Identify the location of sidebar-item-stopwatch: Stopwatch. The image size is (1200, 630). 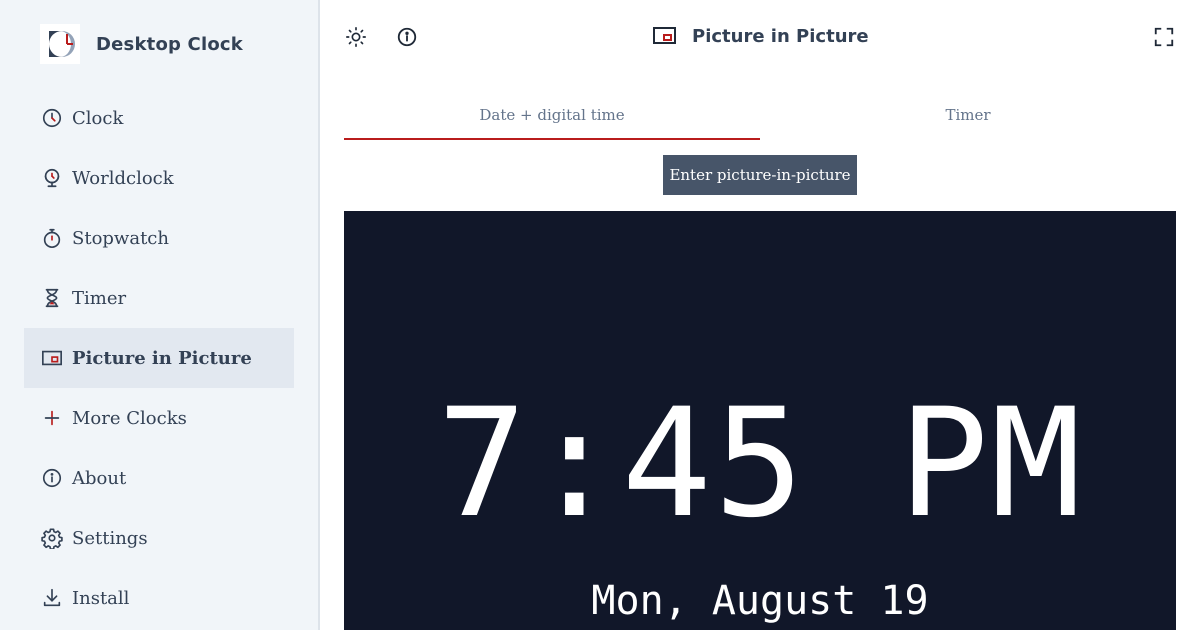
(159, 238).